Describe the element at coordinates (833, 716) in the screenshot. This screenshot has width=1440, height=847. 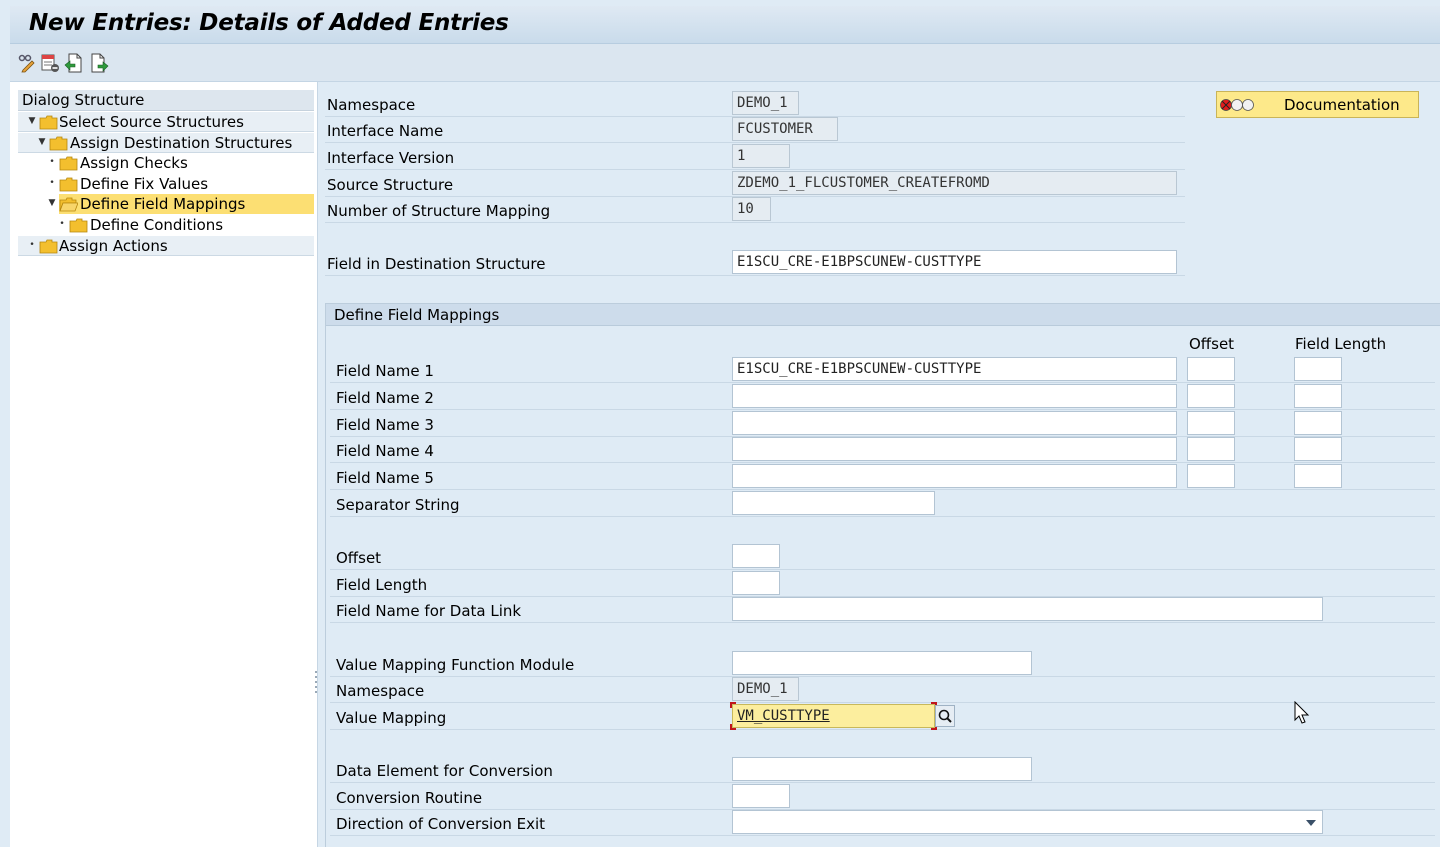
I see `value-mapping-input: VM_CUSTTYPE` at that location.